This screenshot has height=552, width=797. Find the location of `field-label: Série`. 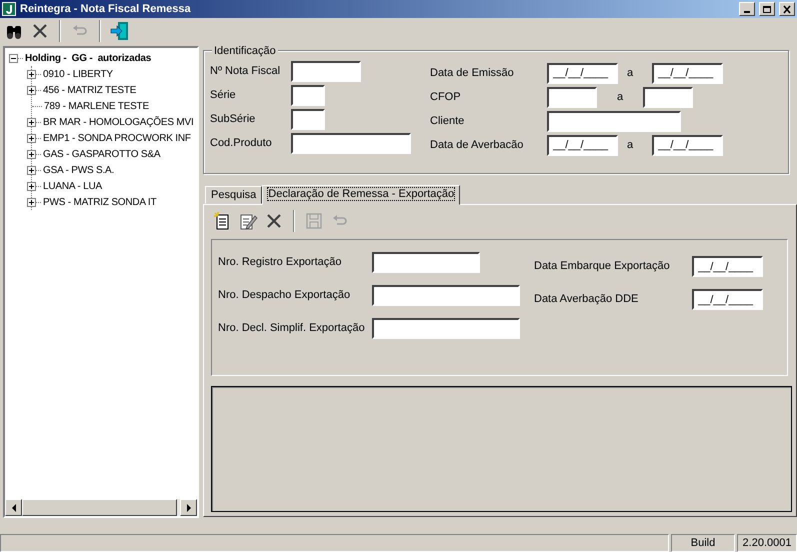

field-label: Série is located at coordinates (223, 95).